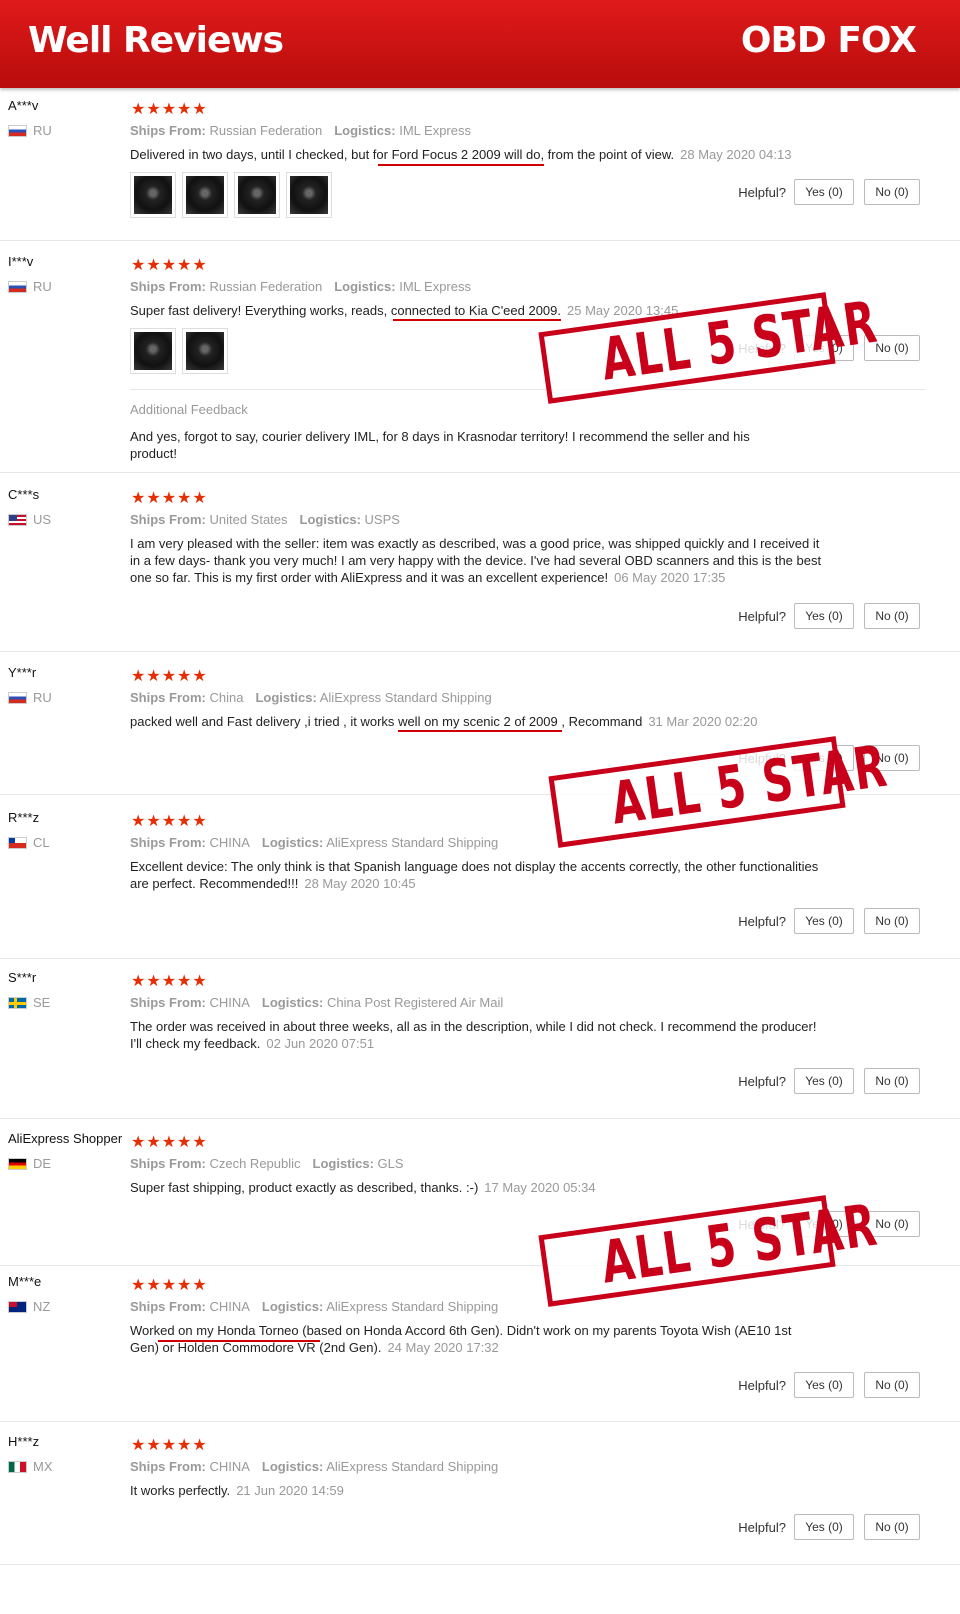 The image size is (960, 1614). Describe the element at coordinates (189, 409) in the screenshot. I see `additional-feedback-title: Additional Feedback` at that location.